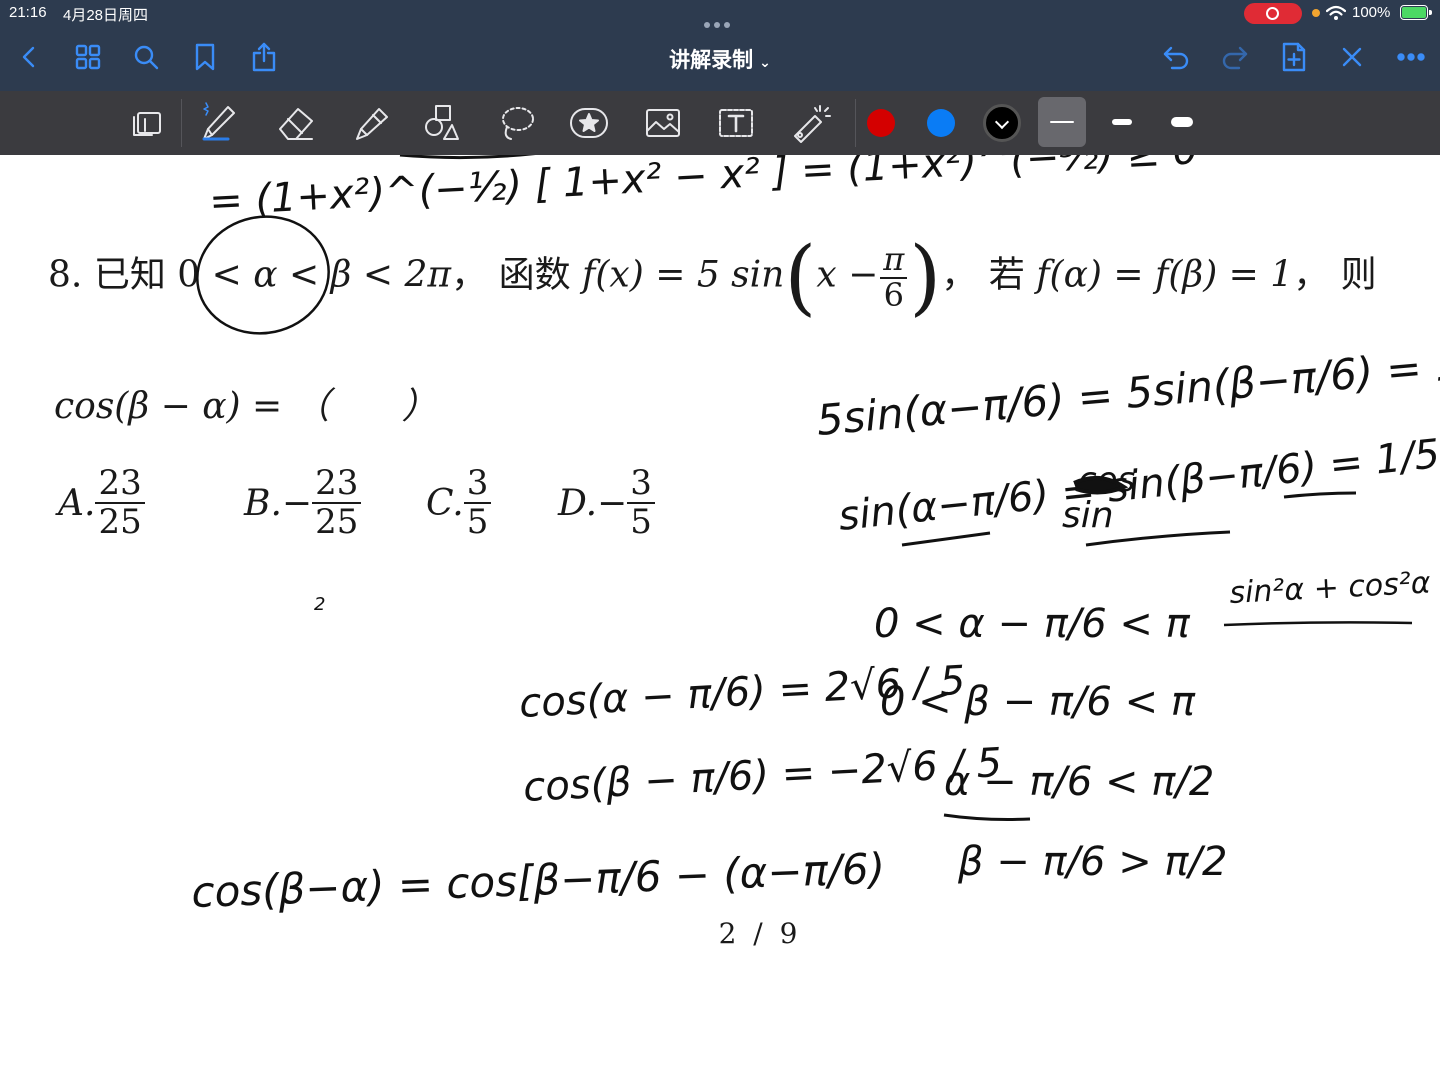 The width and height of the screenshot is (1440, 1080). Describe the element at coordinates (319, 604) in the screenshot. I see `ink-stray: 2` at that location.